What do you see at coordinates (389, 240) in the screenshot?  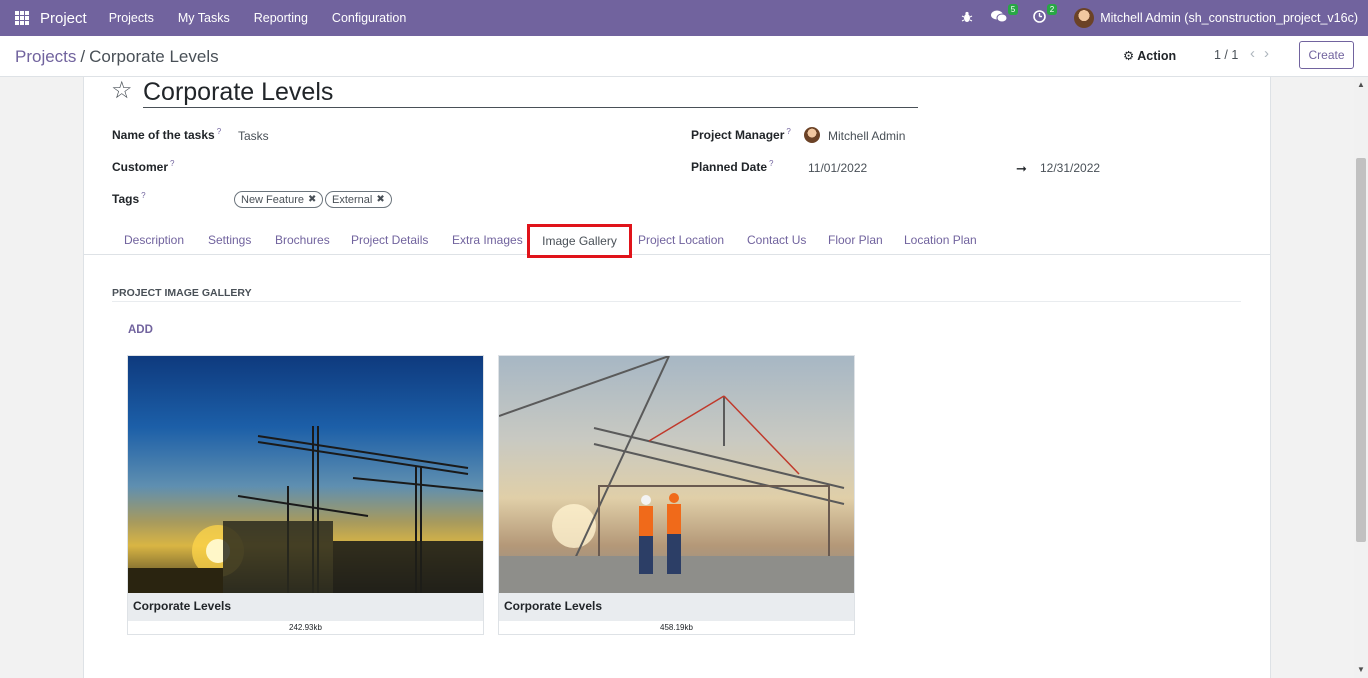 I see `tab-project-details: Project Details` at bounding box center [389, 240].